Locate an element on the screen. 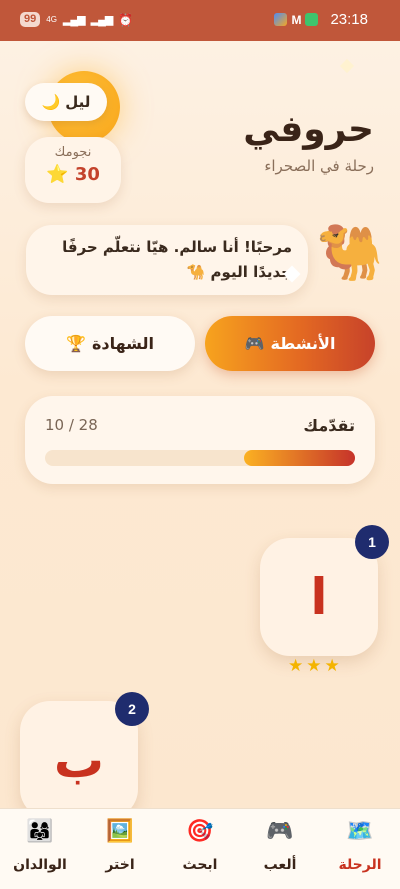  nav-search: 🎯 ابحث is located at coordinates (200, 845).